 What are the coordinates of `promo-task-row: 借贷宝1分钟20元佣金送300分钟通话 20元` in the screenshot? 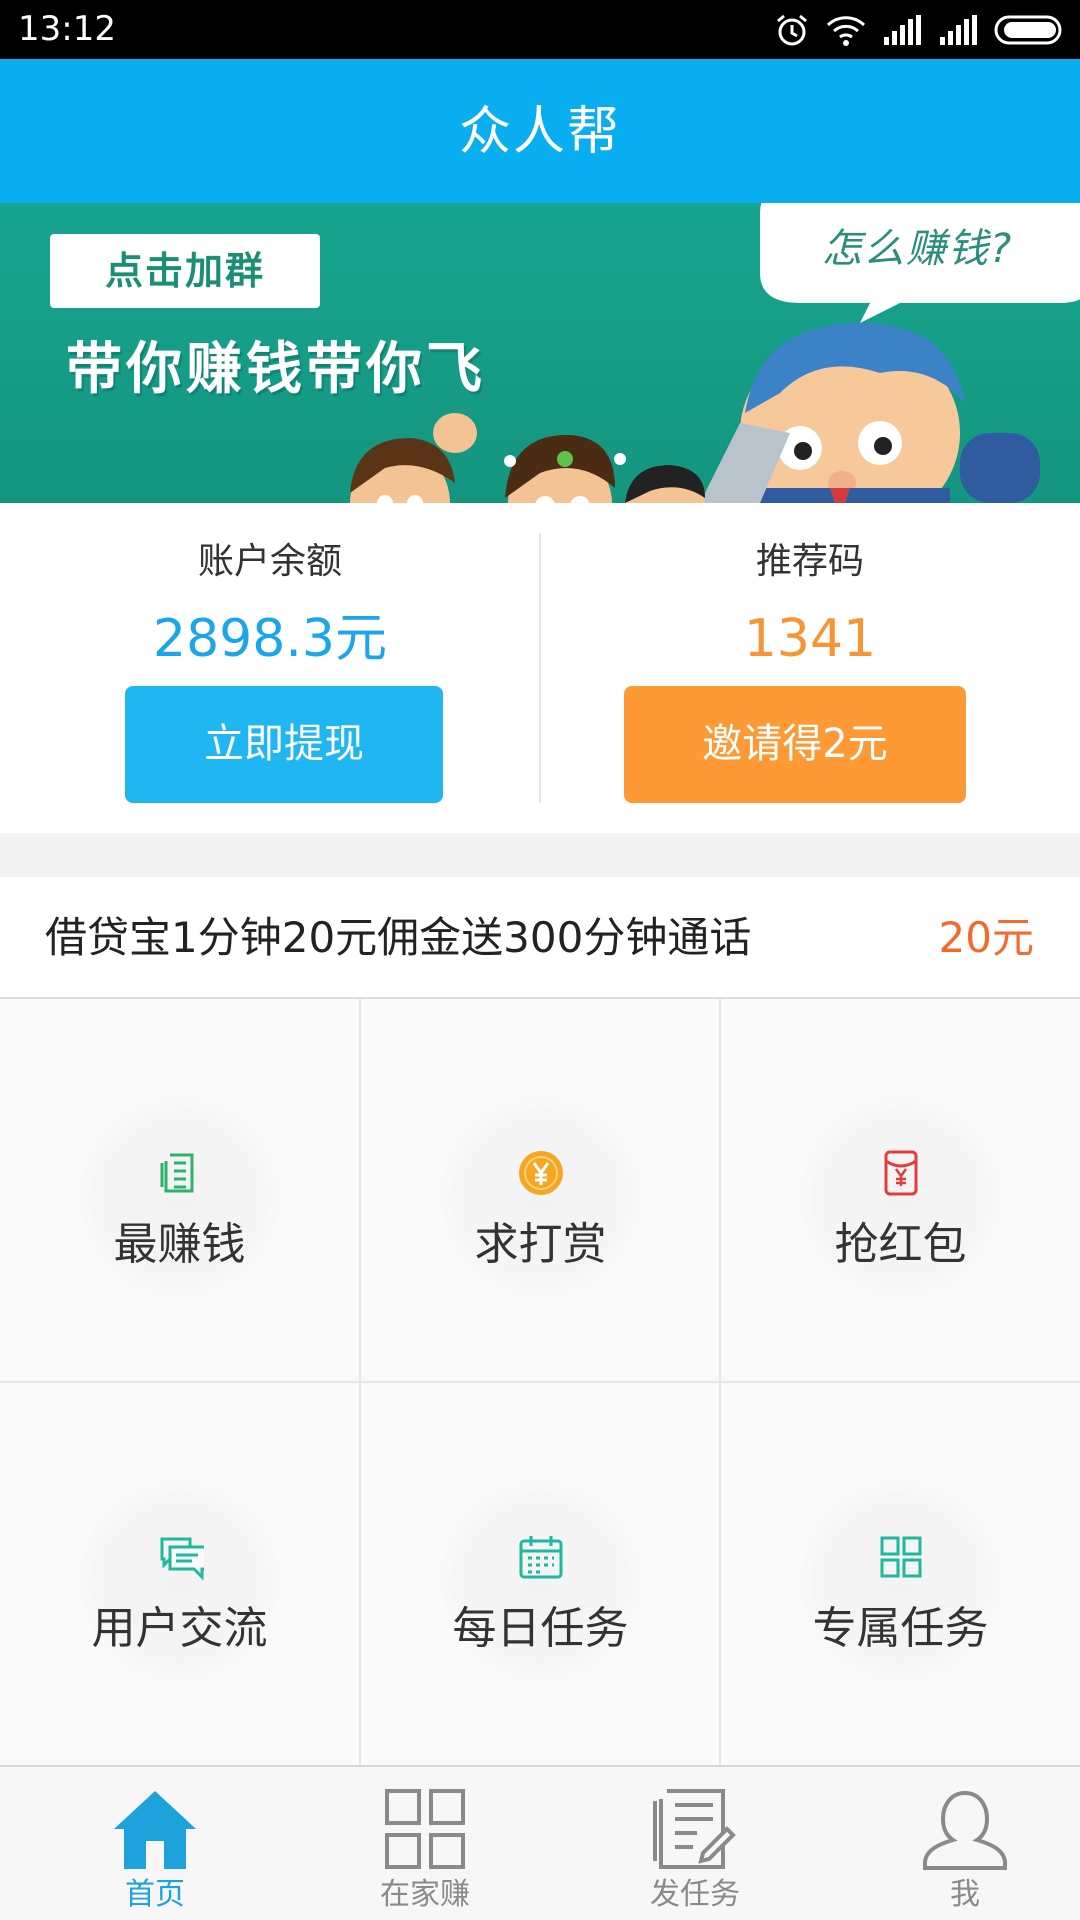 It's located at (540, 938).